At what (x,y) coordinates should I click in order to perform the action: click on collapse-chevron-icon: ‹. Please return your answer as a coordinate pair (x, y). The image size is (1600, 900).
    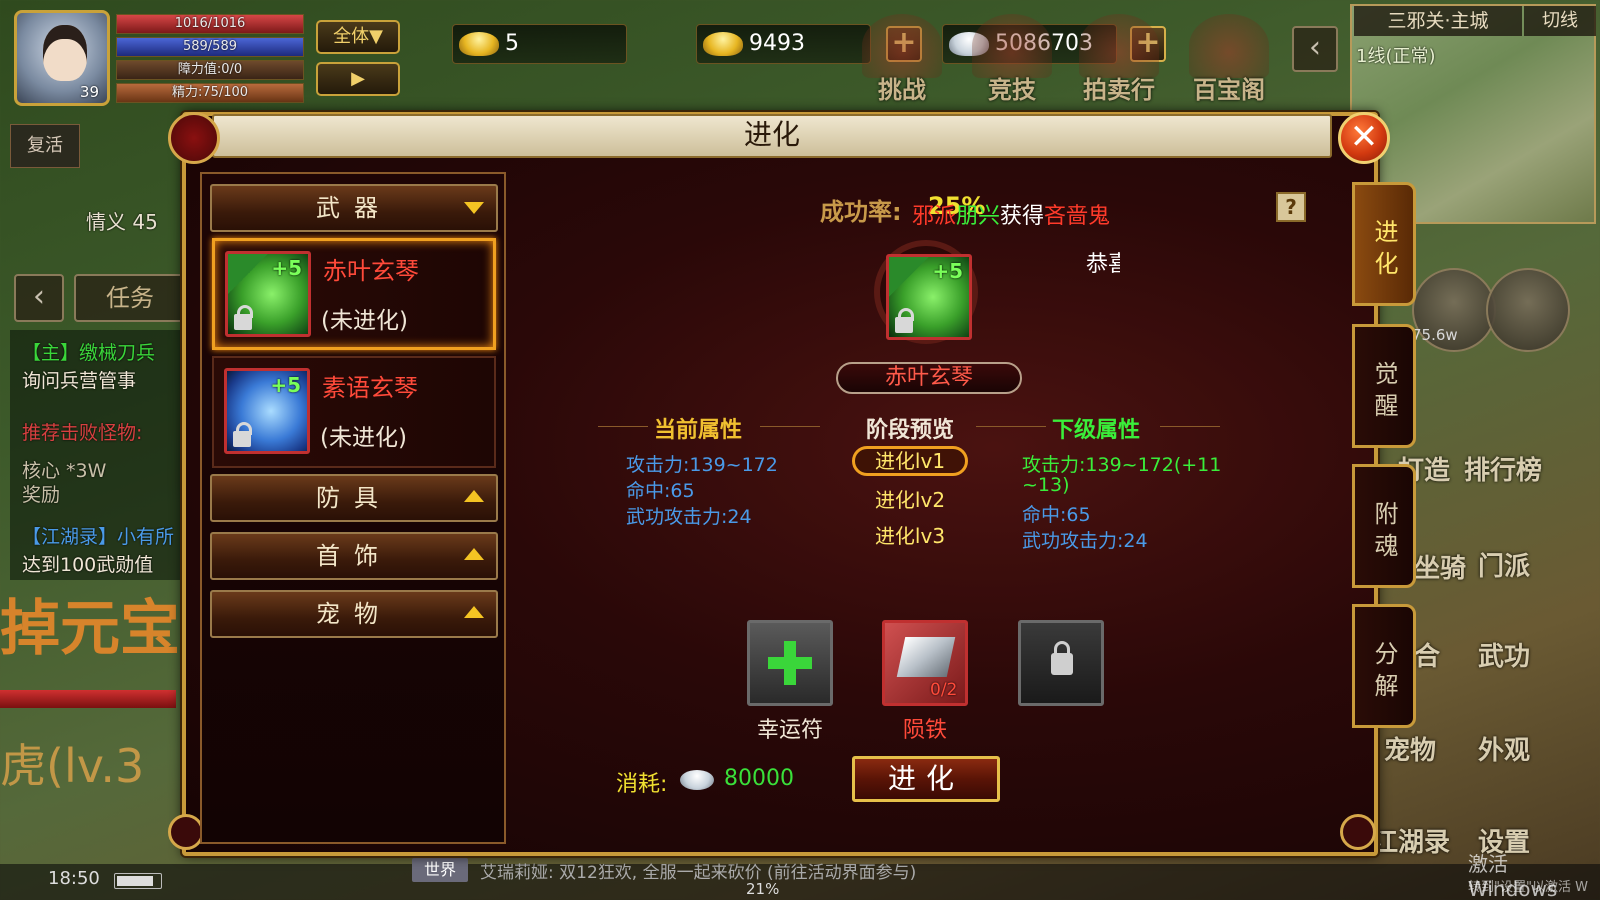
    Looking at the image, I should click on (39, 298).